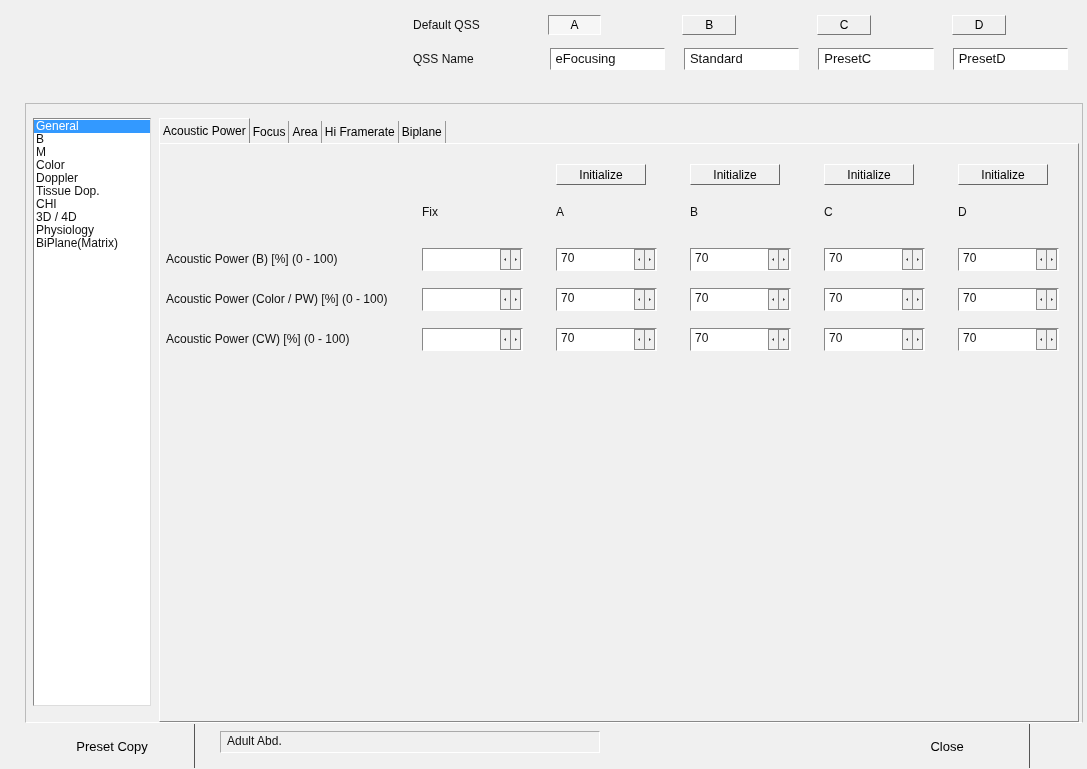  I want to click on tab: Biplane, so click(422, 132).